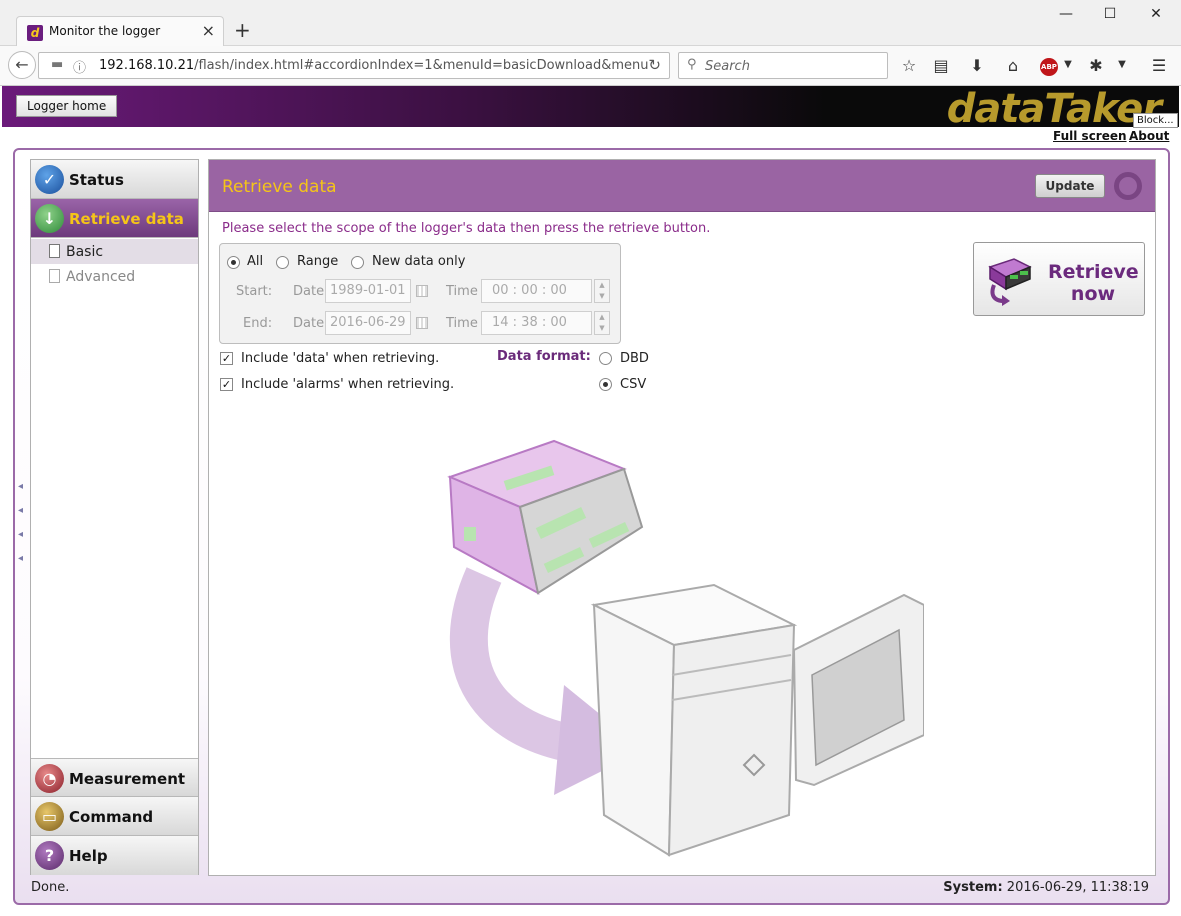  Describe the element at coordinates (114, 251) in the screenshot. I see `sidebar-subitem-basic: Basic` at that location.